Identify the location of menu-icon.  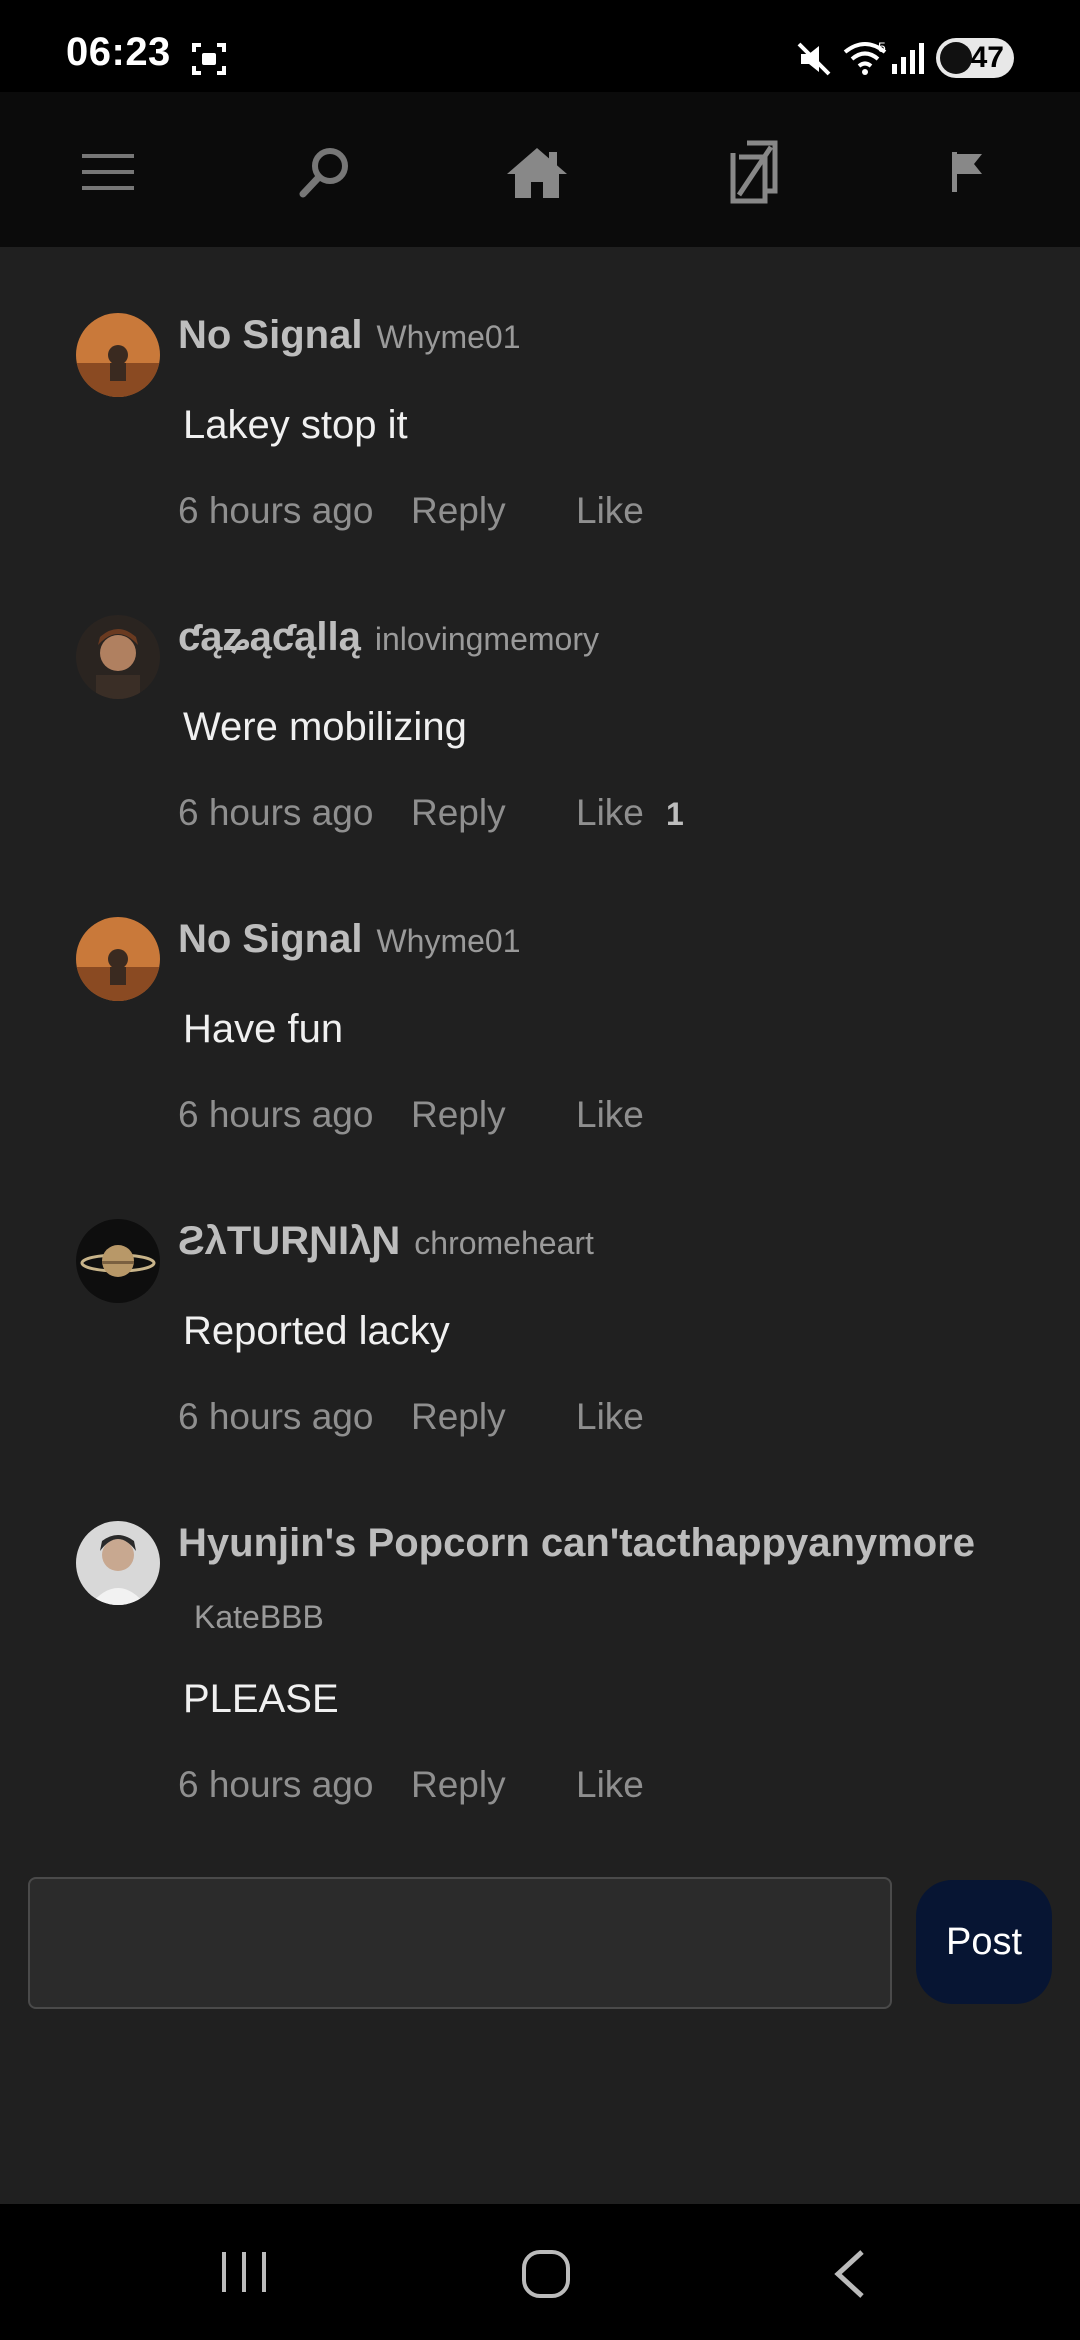
(108, 172).